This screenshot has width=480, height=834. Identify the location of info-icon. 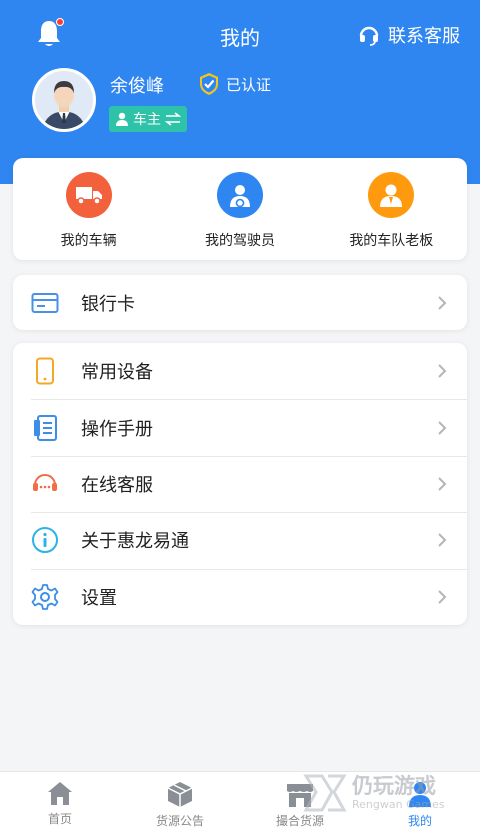
(45, 540).